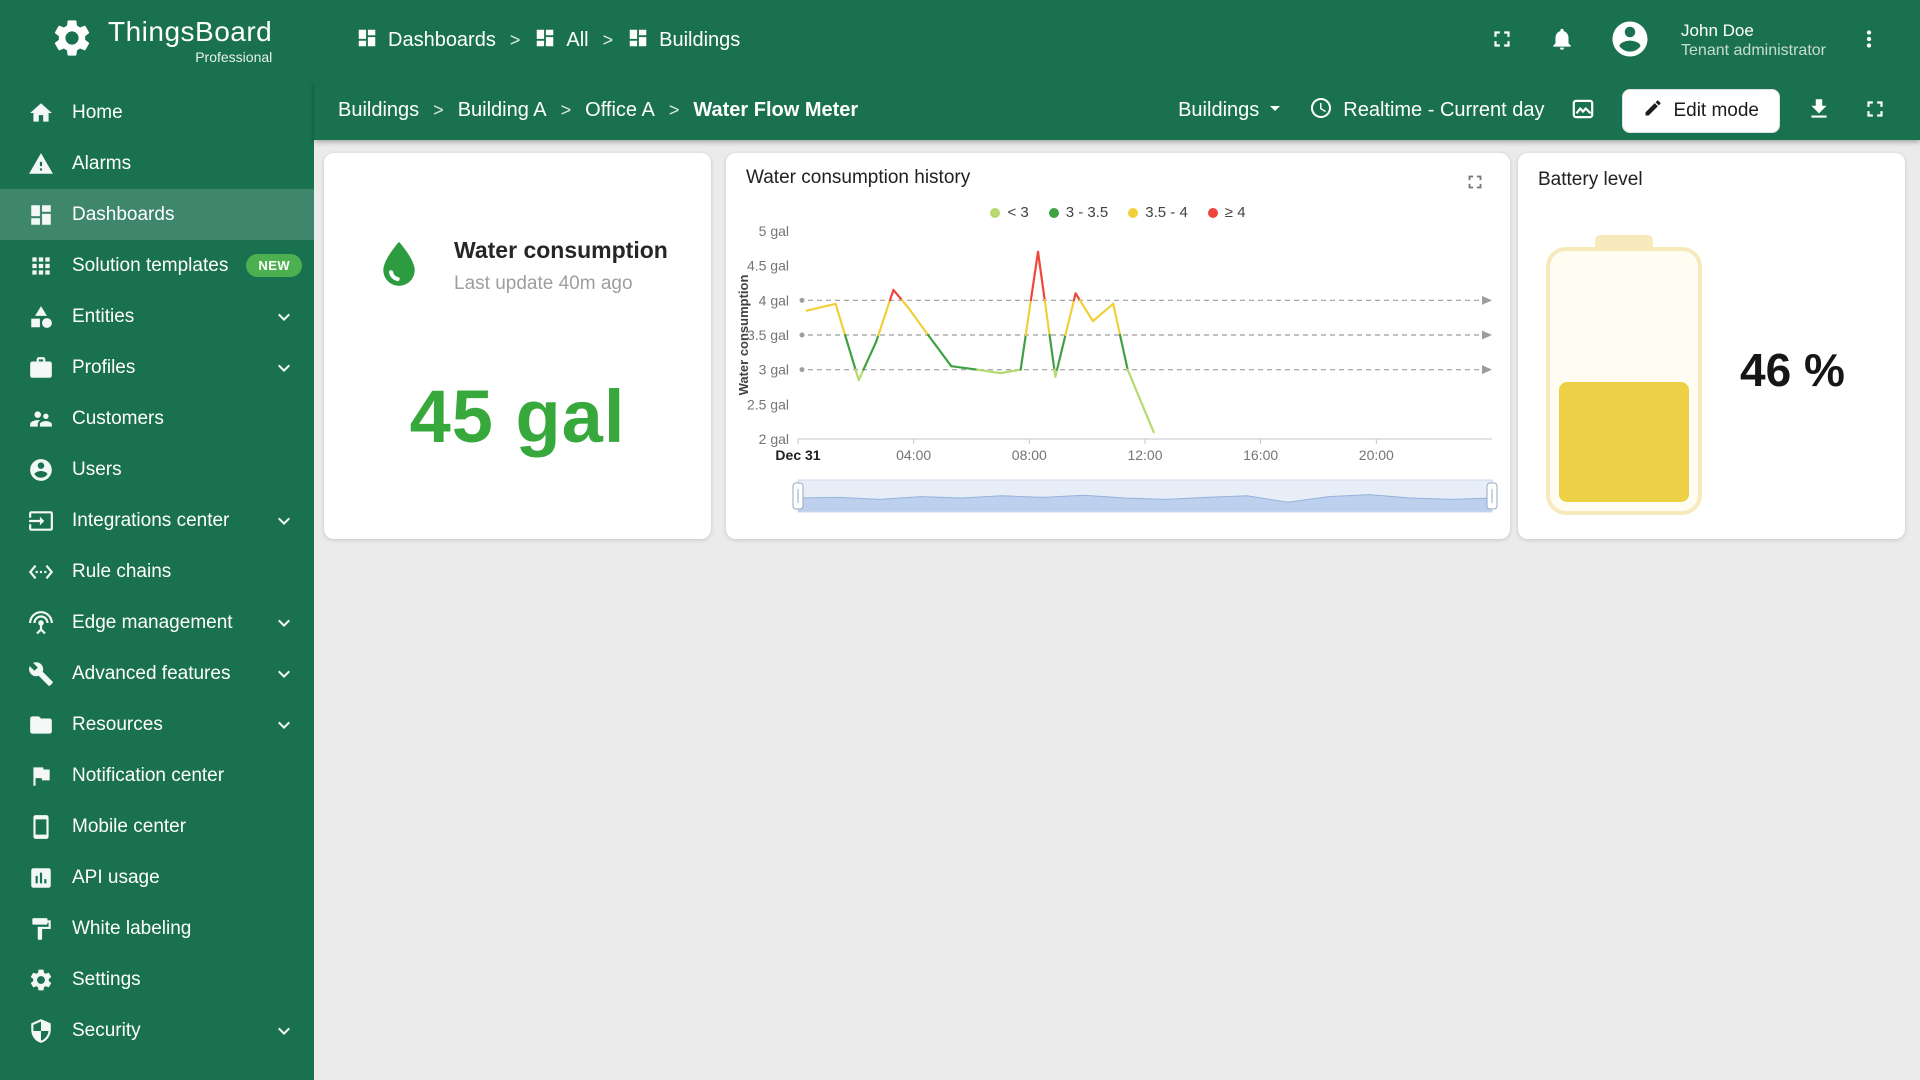 The width and height of the screenshot is (1920, 1080). Describe the element at coordinates (1087, 212) in the screenshot. I see `legend-label: 3 - 3.5` at that location.